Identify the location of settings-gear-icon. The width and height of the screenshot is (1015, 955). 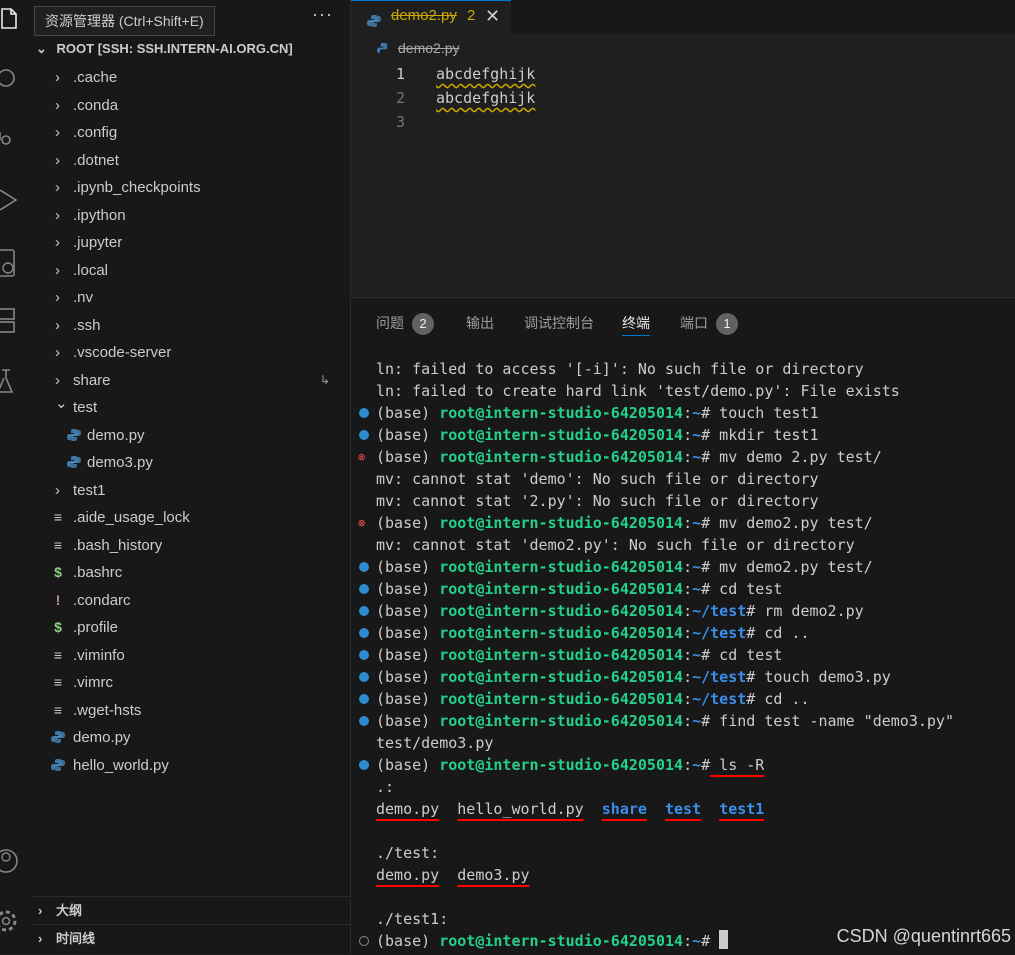
(11, 918).